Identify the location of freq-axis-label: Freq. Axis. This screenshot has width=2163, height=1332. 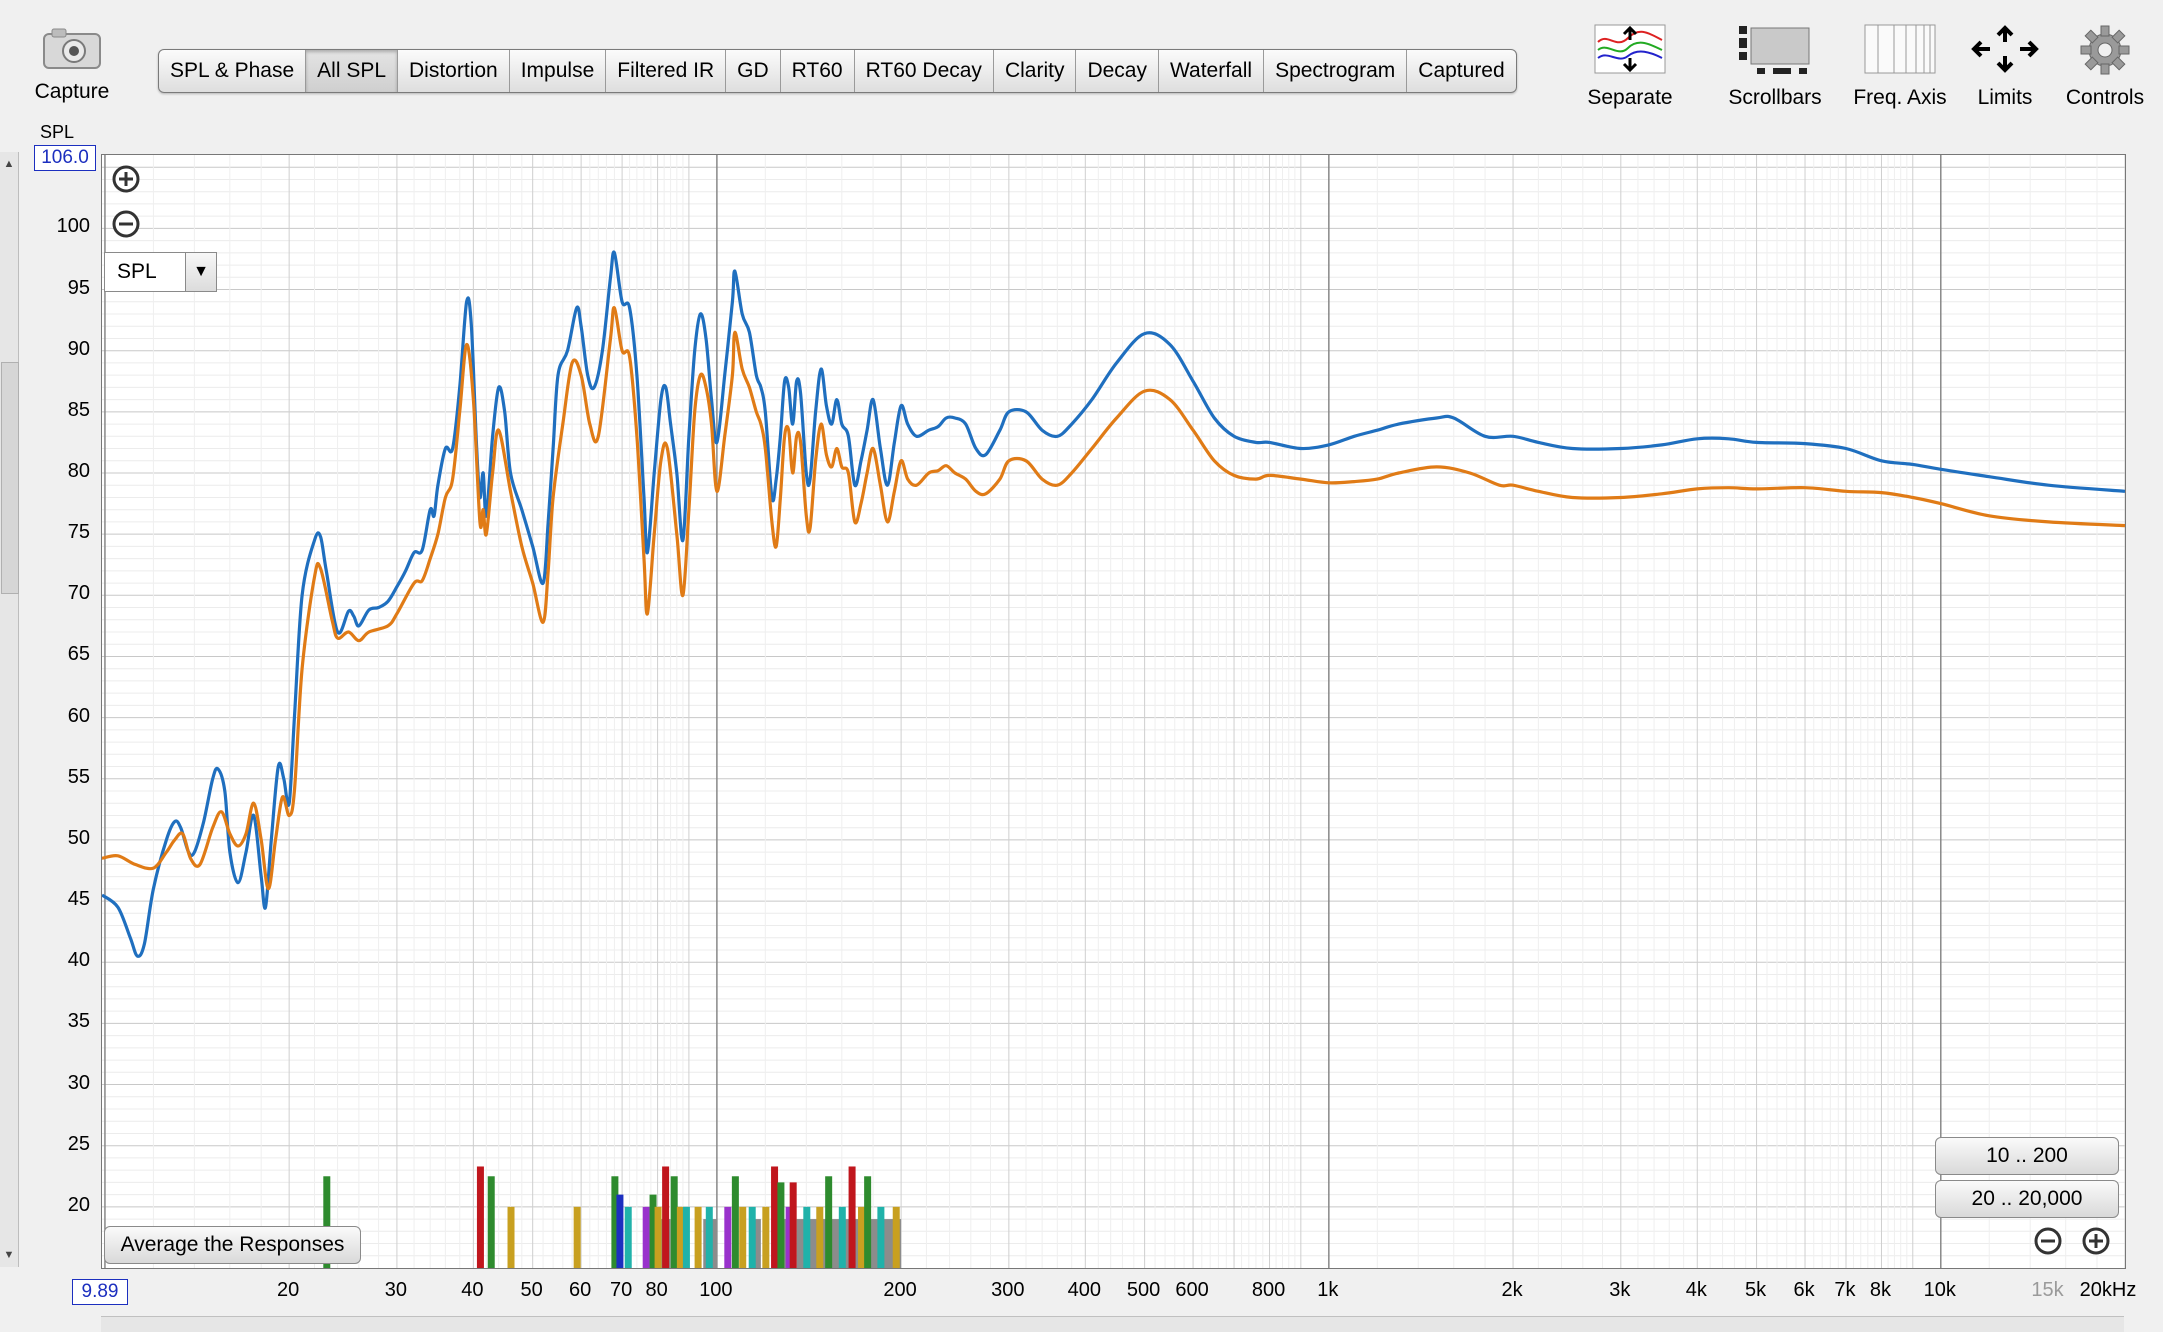
(1900, 97).